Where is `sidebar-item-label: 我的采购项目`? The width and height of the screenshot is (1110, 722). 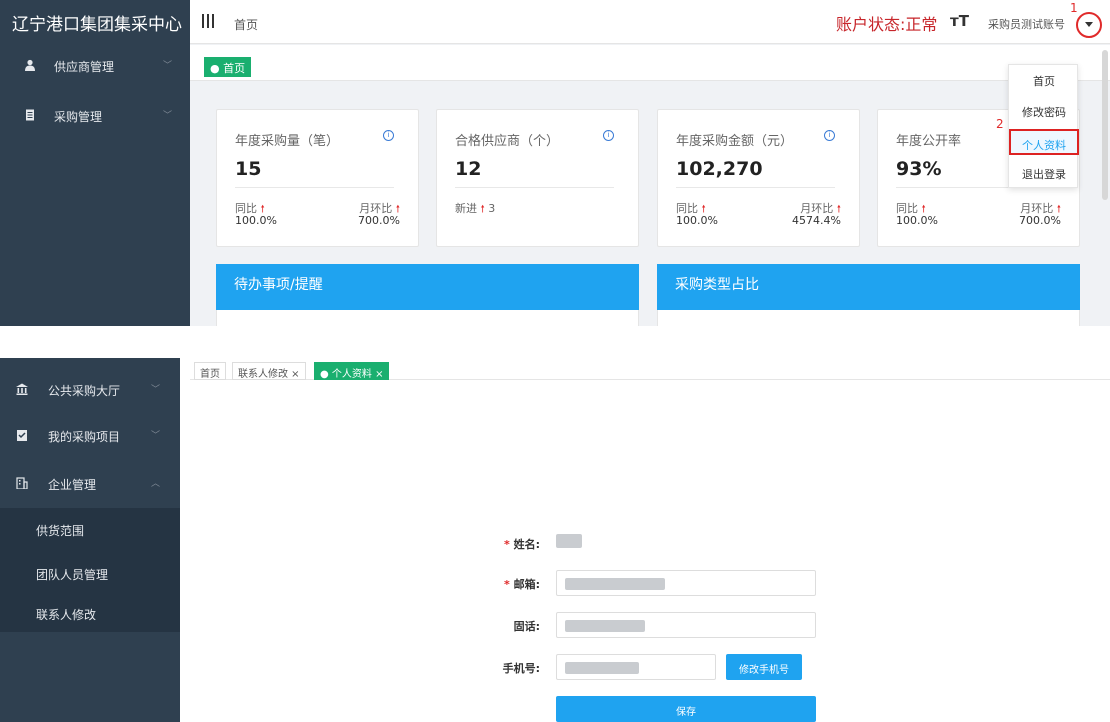
sidebar-item-label: 我的采购项目 is located at coordinates (84, 437).